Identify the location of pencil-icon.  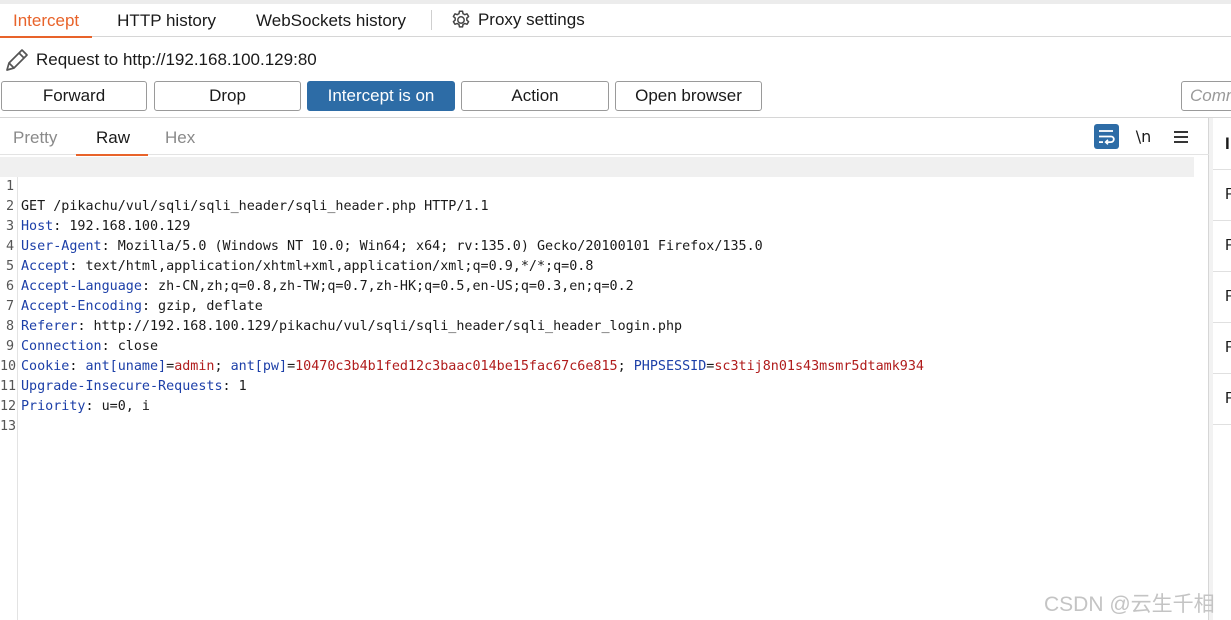
(17, 60).